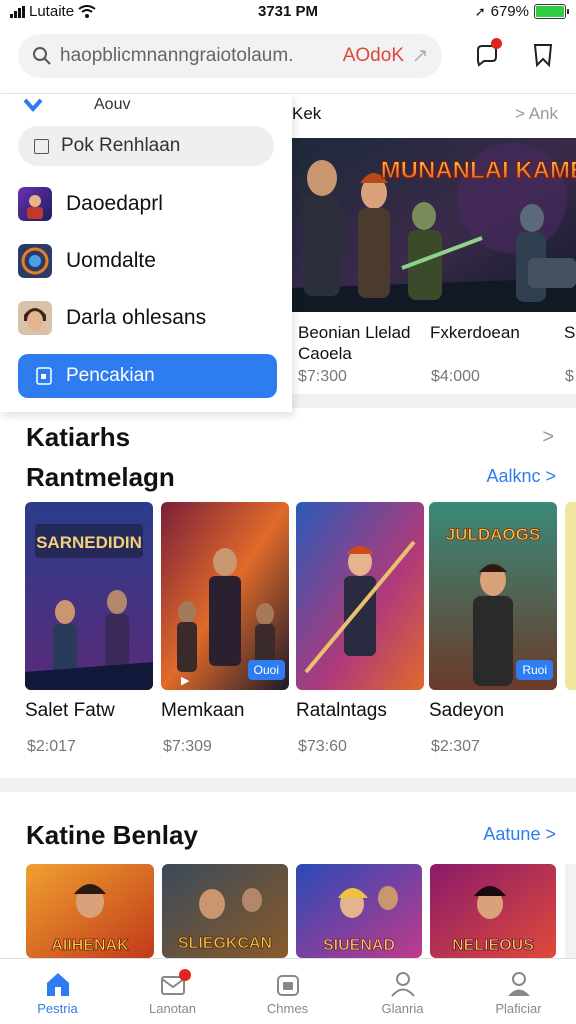 This screenshot has width=576, height=1024. Describe the element at coordinates (518, 984) in the screenshot. I see `profile-icon` at that location.